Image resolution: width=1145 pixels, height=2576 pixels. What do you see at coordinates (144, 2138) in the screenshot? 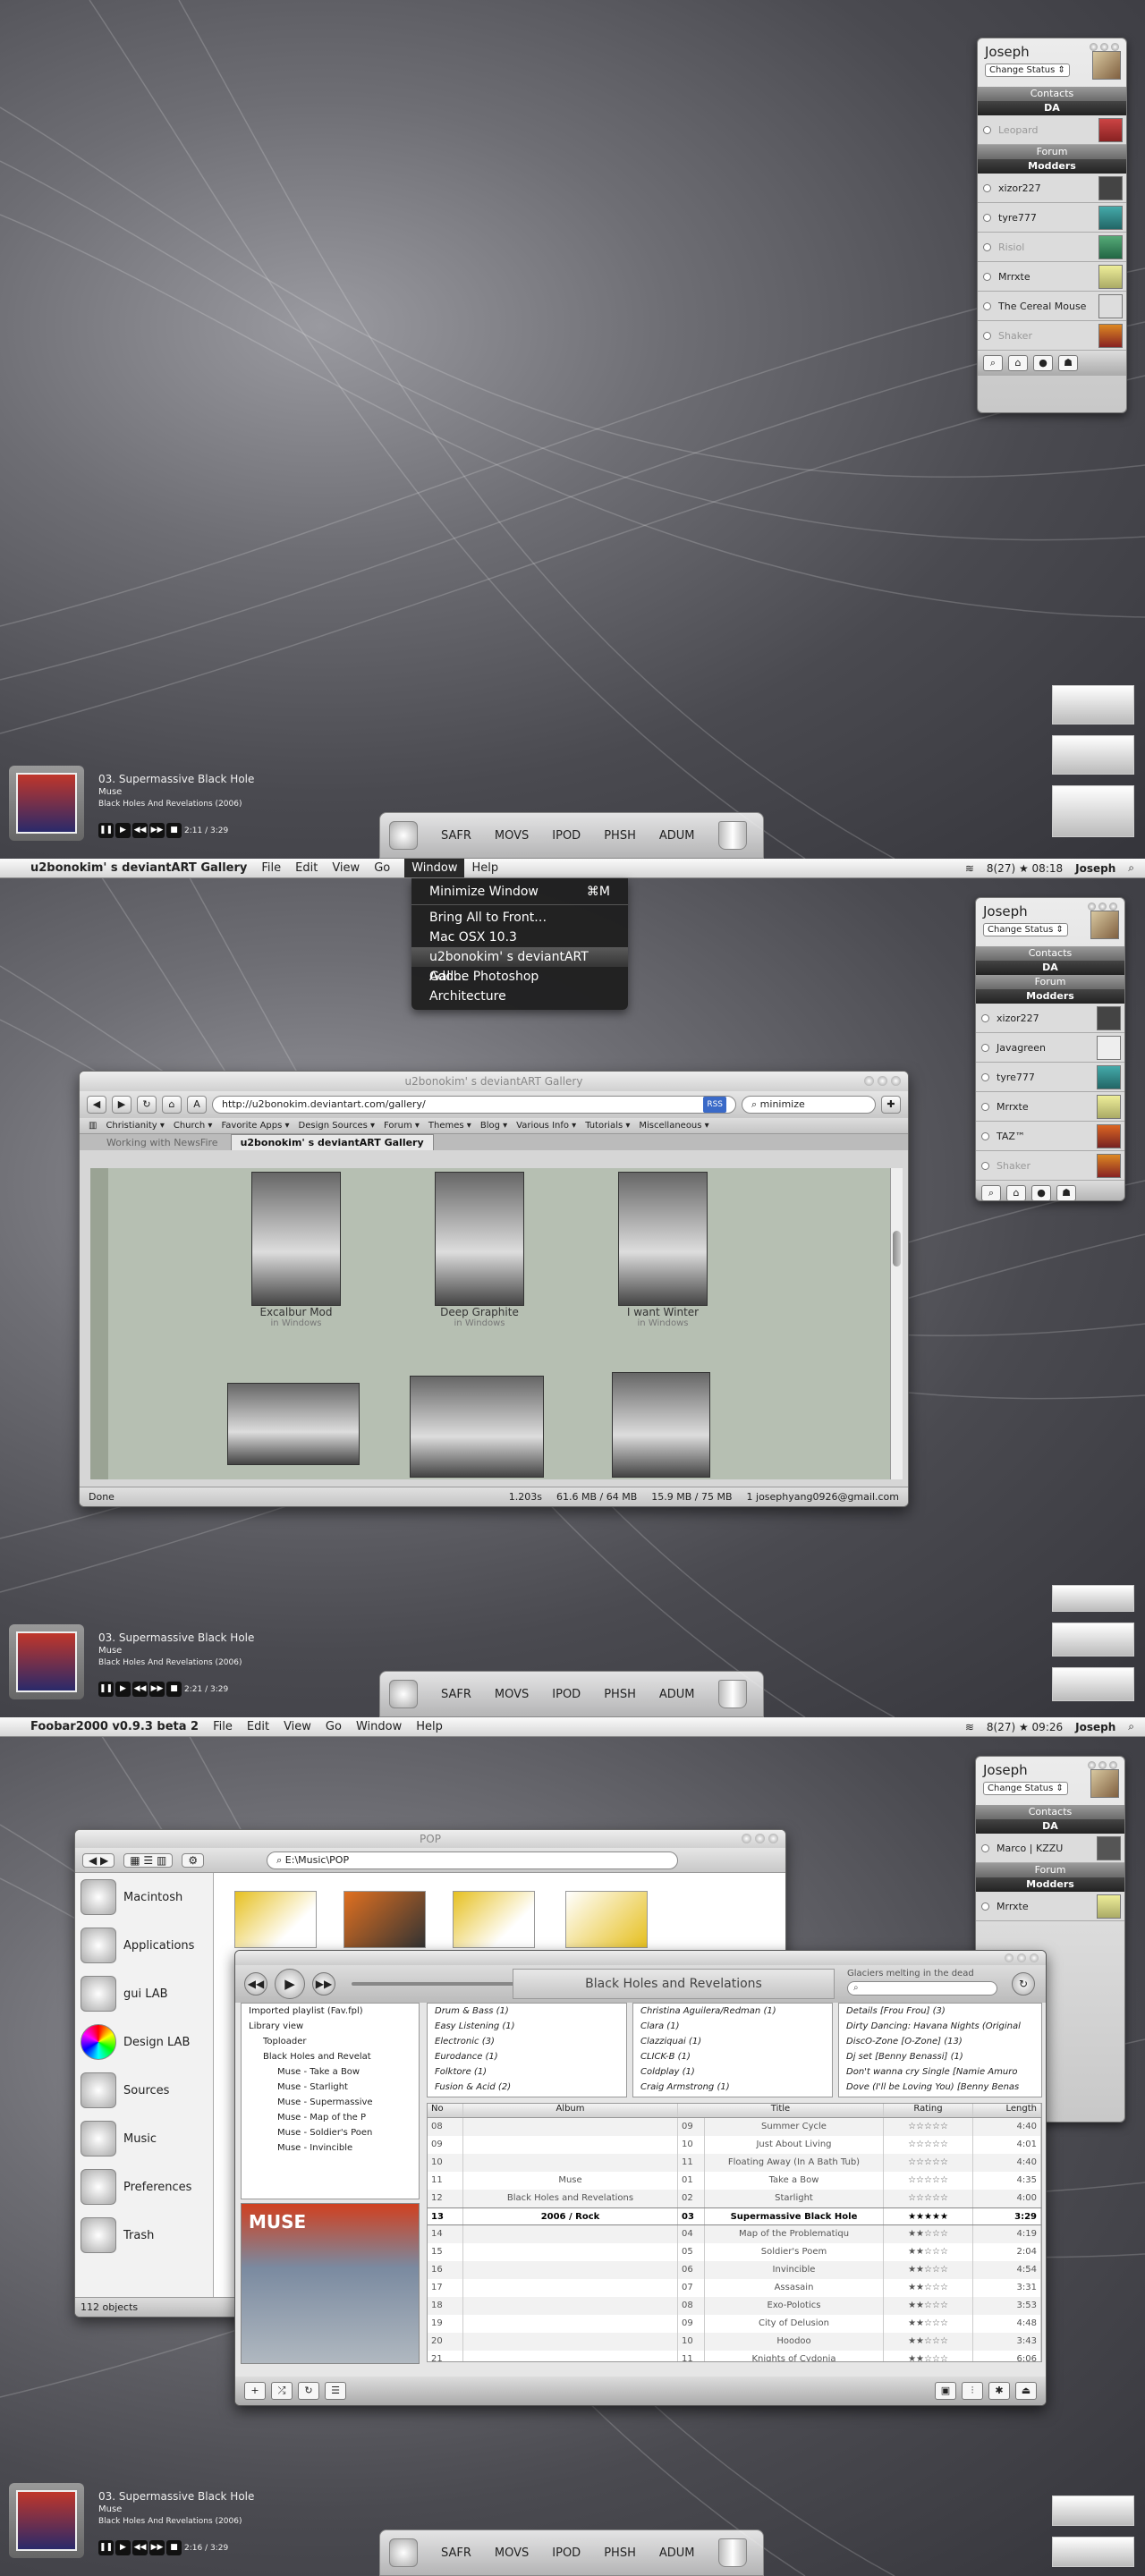
I see `sidebar-item-music: Music` at bounding box center [144, 2138].